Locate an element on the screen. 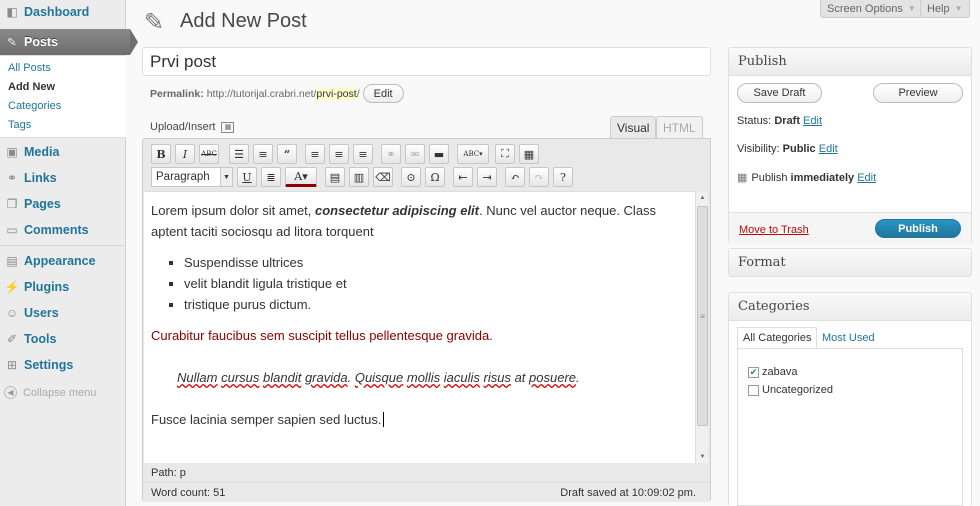 Image resolution: width=980 pixels, height=506 pixels. menu-plugins: ⚡ Plugins is located at coordinates (63, 287).